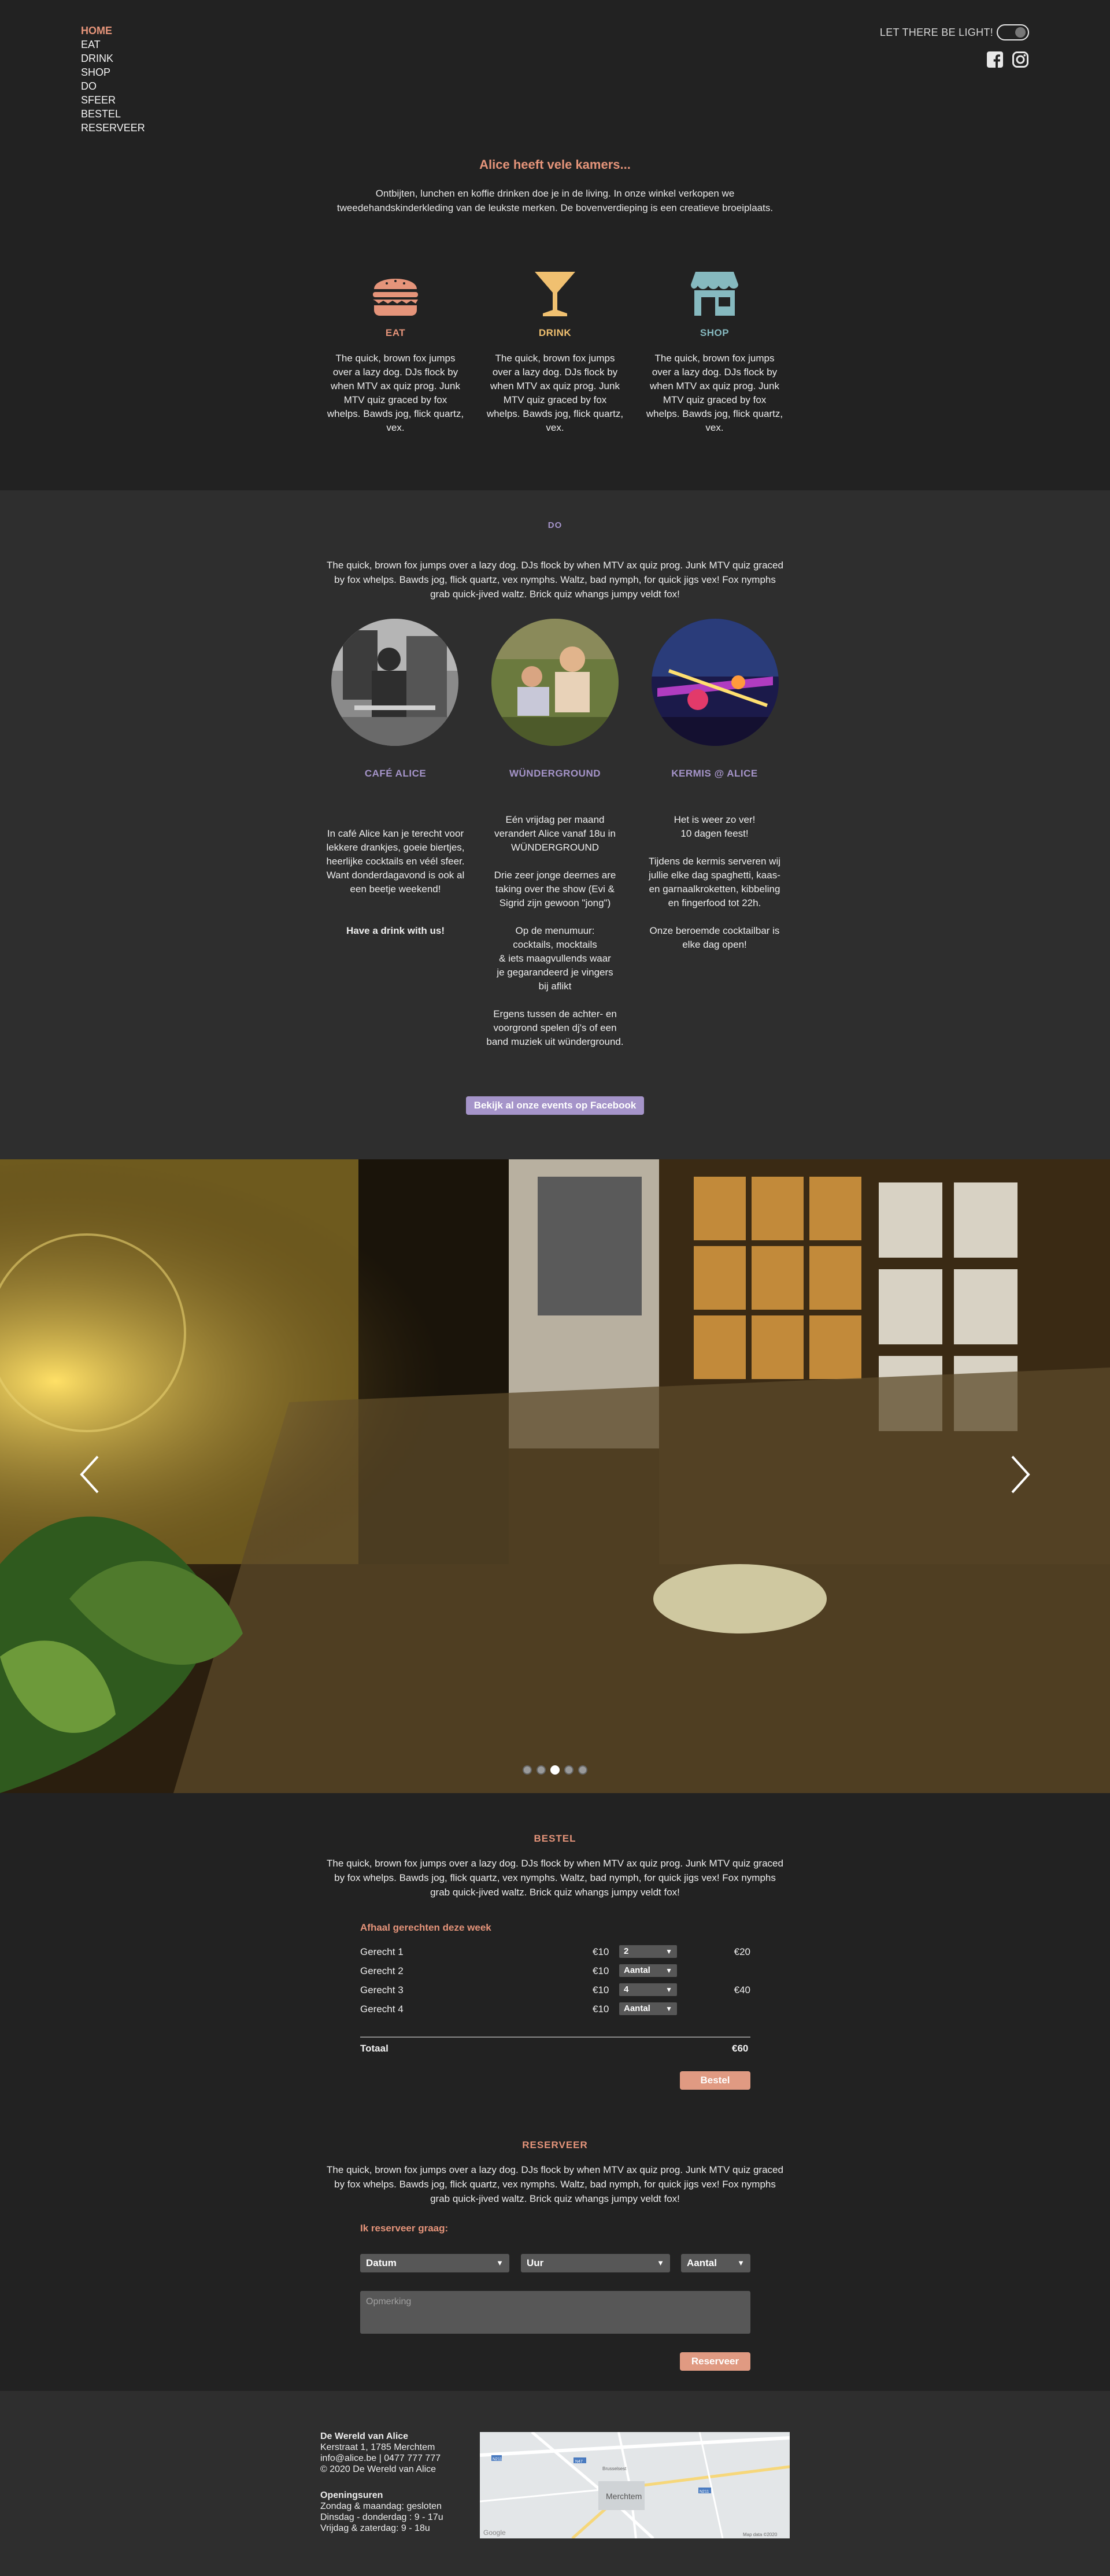  Describe the element at coordinates (113, 58) in the screenshot. I see `nav-drink: DRINK` at that location.